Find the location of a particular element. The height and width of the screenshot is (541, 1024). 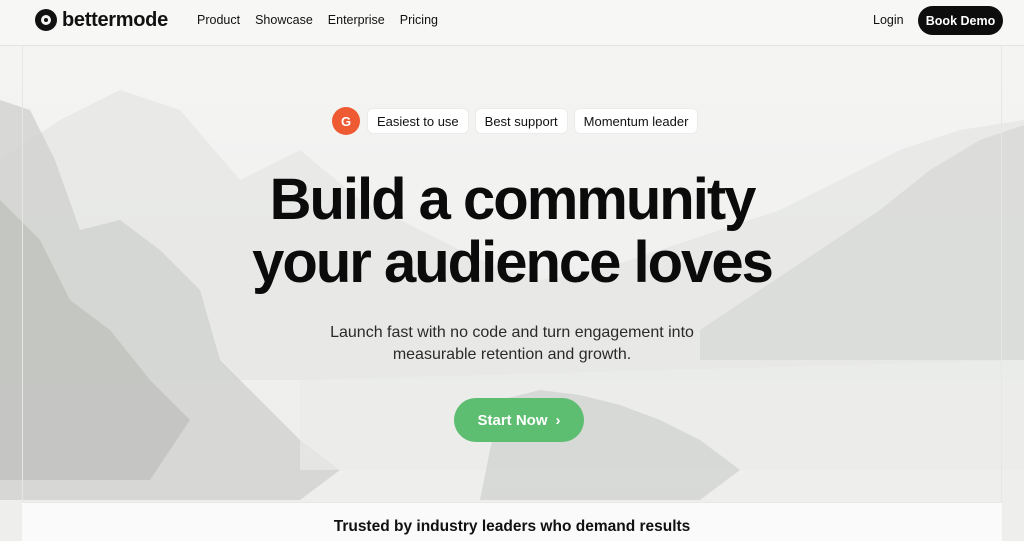

hero-subtext-line-2: measurable retention and growth. is located at coordinates (512, 354).